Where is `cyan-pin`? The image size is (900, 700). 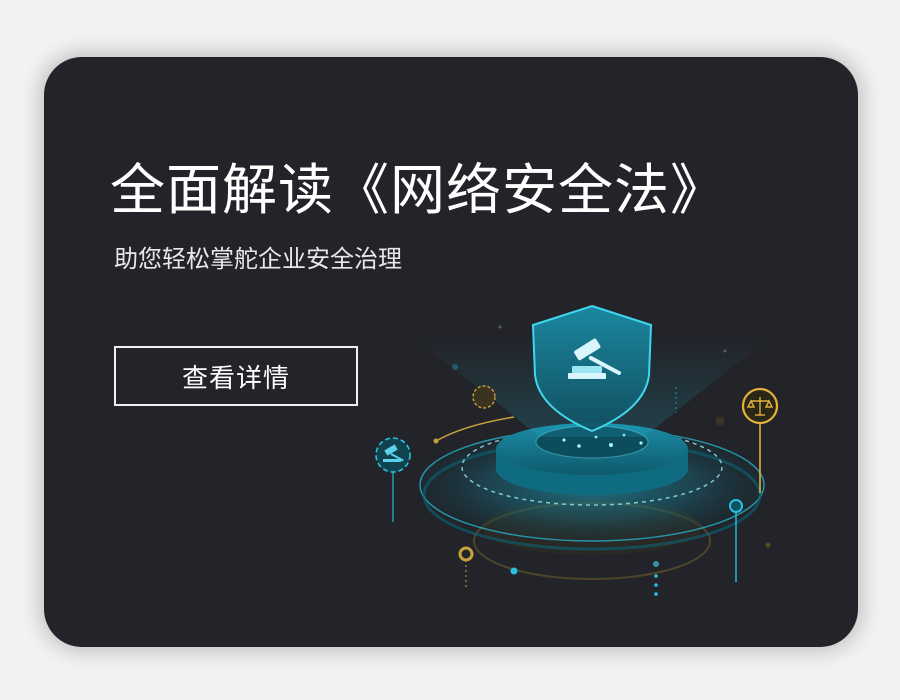
cyan-pin is located at coordinates (736, 506).